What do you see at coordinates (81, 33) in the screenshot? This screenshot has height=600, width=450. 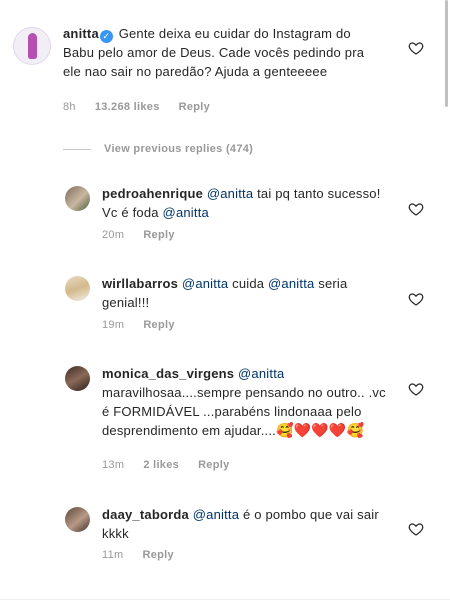 I see `username: anitta` at bounding box center [81, 33].